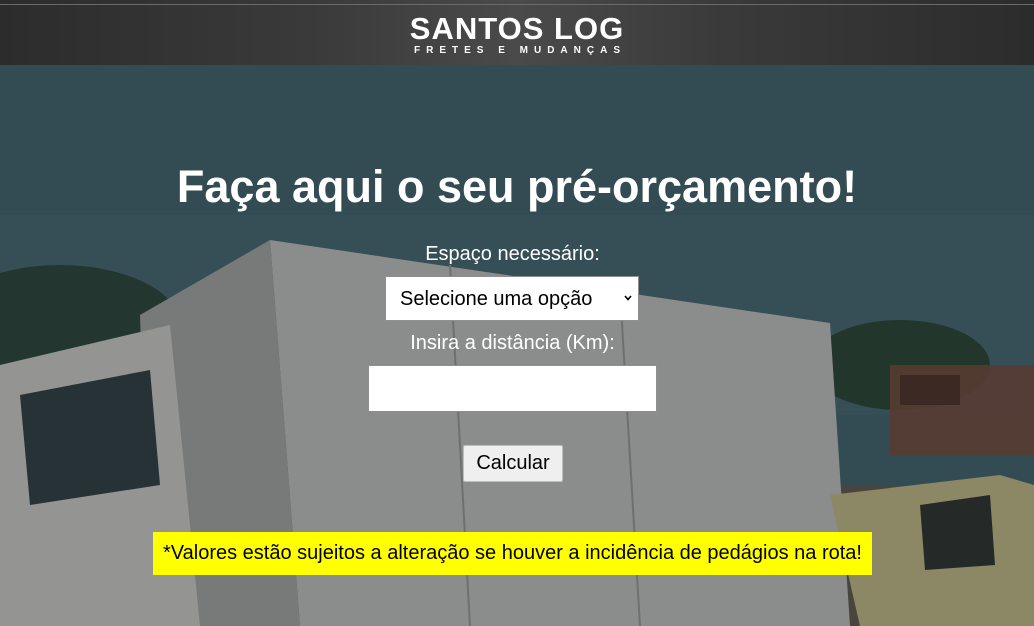  What do you see at coordinates (628, 298) in the screenshot?
I see `chevron-down-icon` at bounding box center [628, 298].